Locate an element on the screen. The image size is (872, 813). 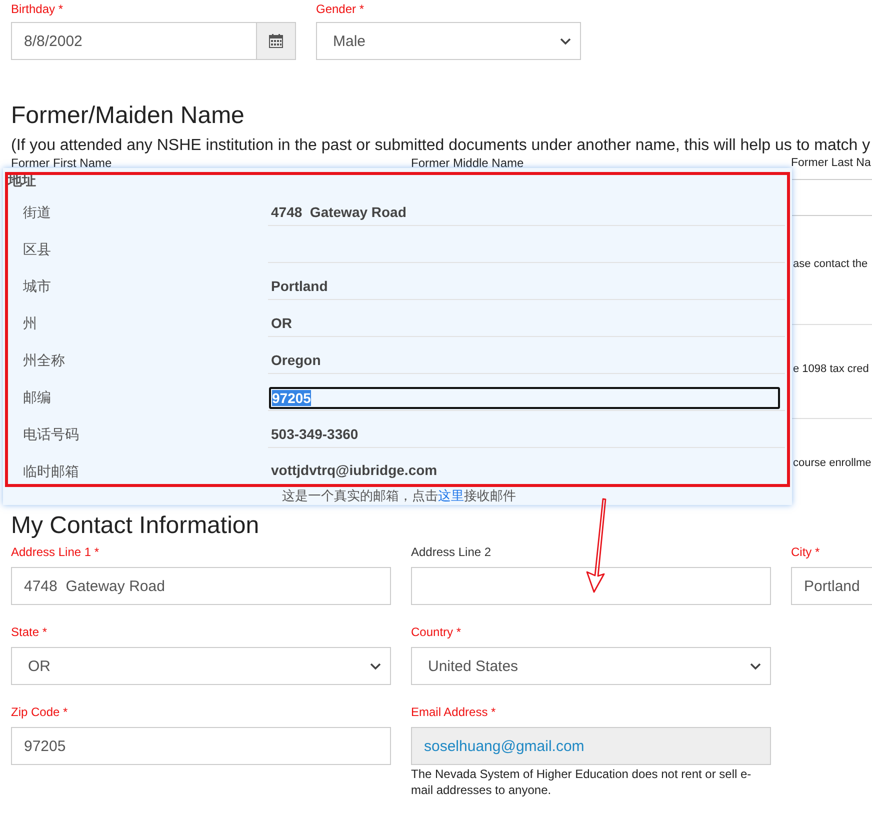
field-label: Former Middle Name is located at coordinates (467, 163).